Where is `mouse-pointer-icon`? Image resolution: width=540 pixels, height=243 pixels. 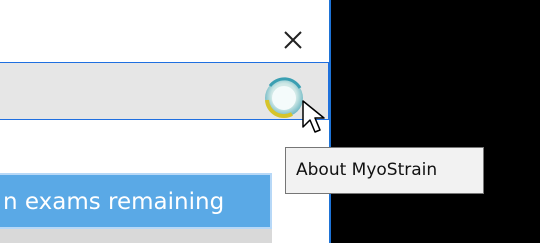 mouse-pointer-icon is located at coordinates (313, 116).